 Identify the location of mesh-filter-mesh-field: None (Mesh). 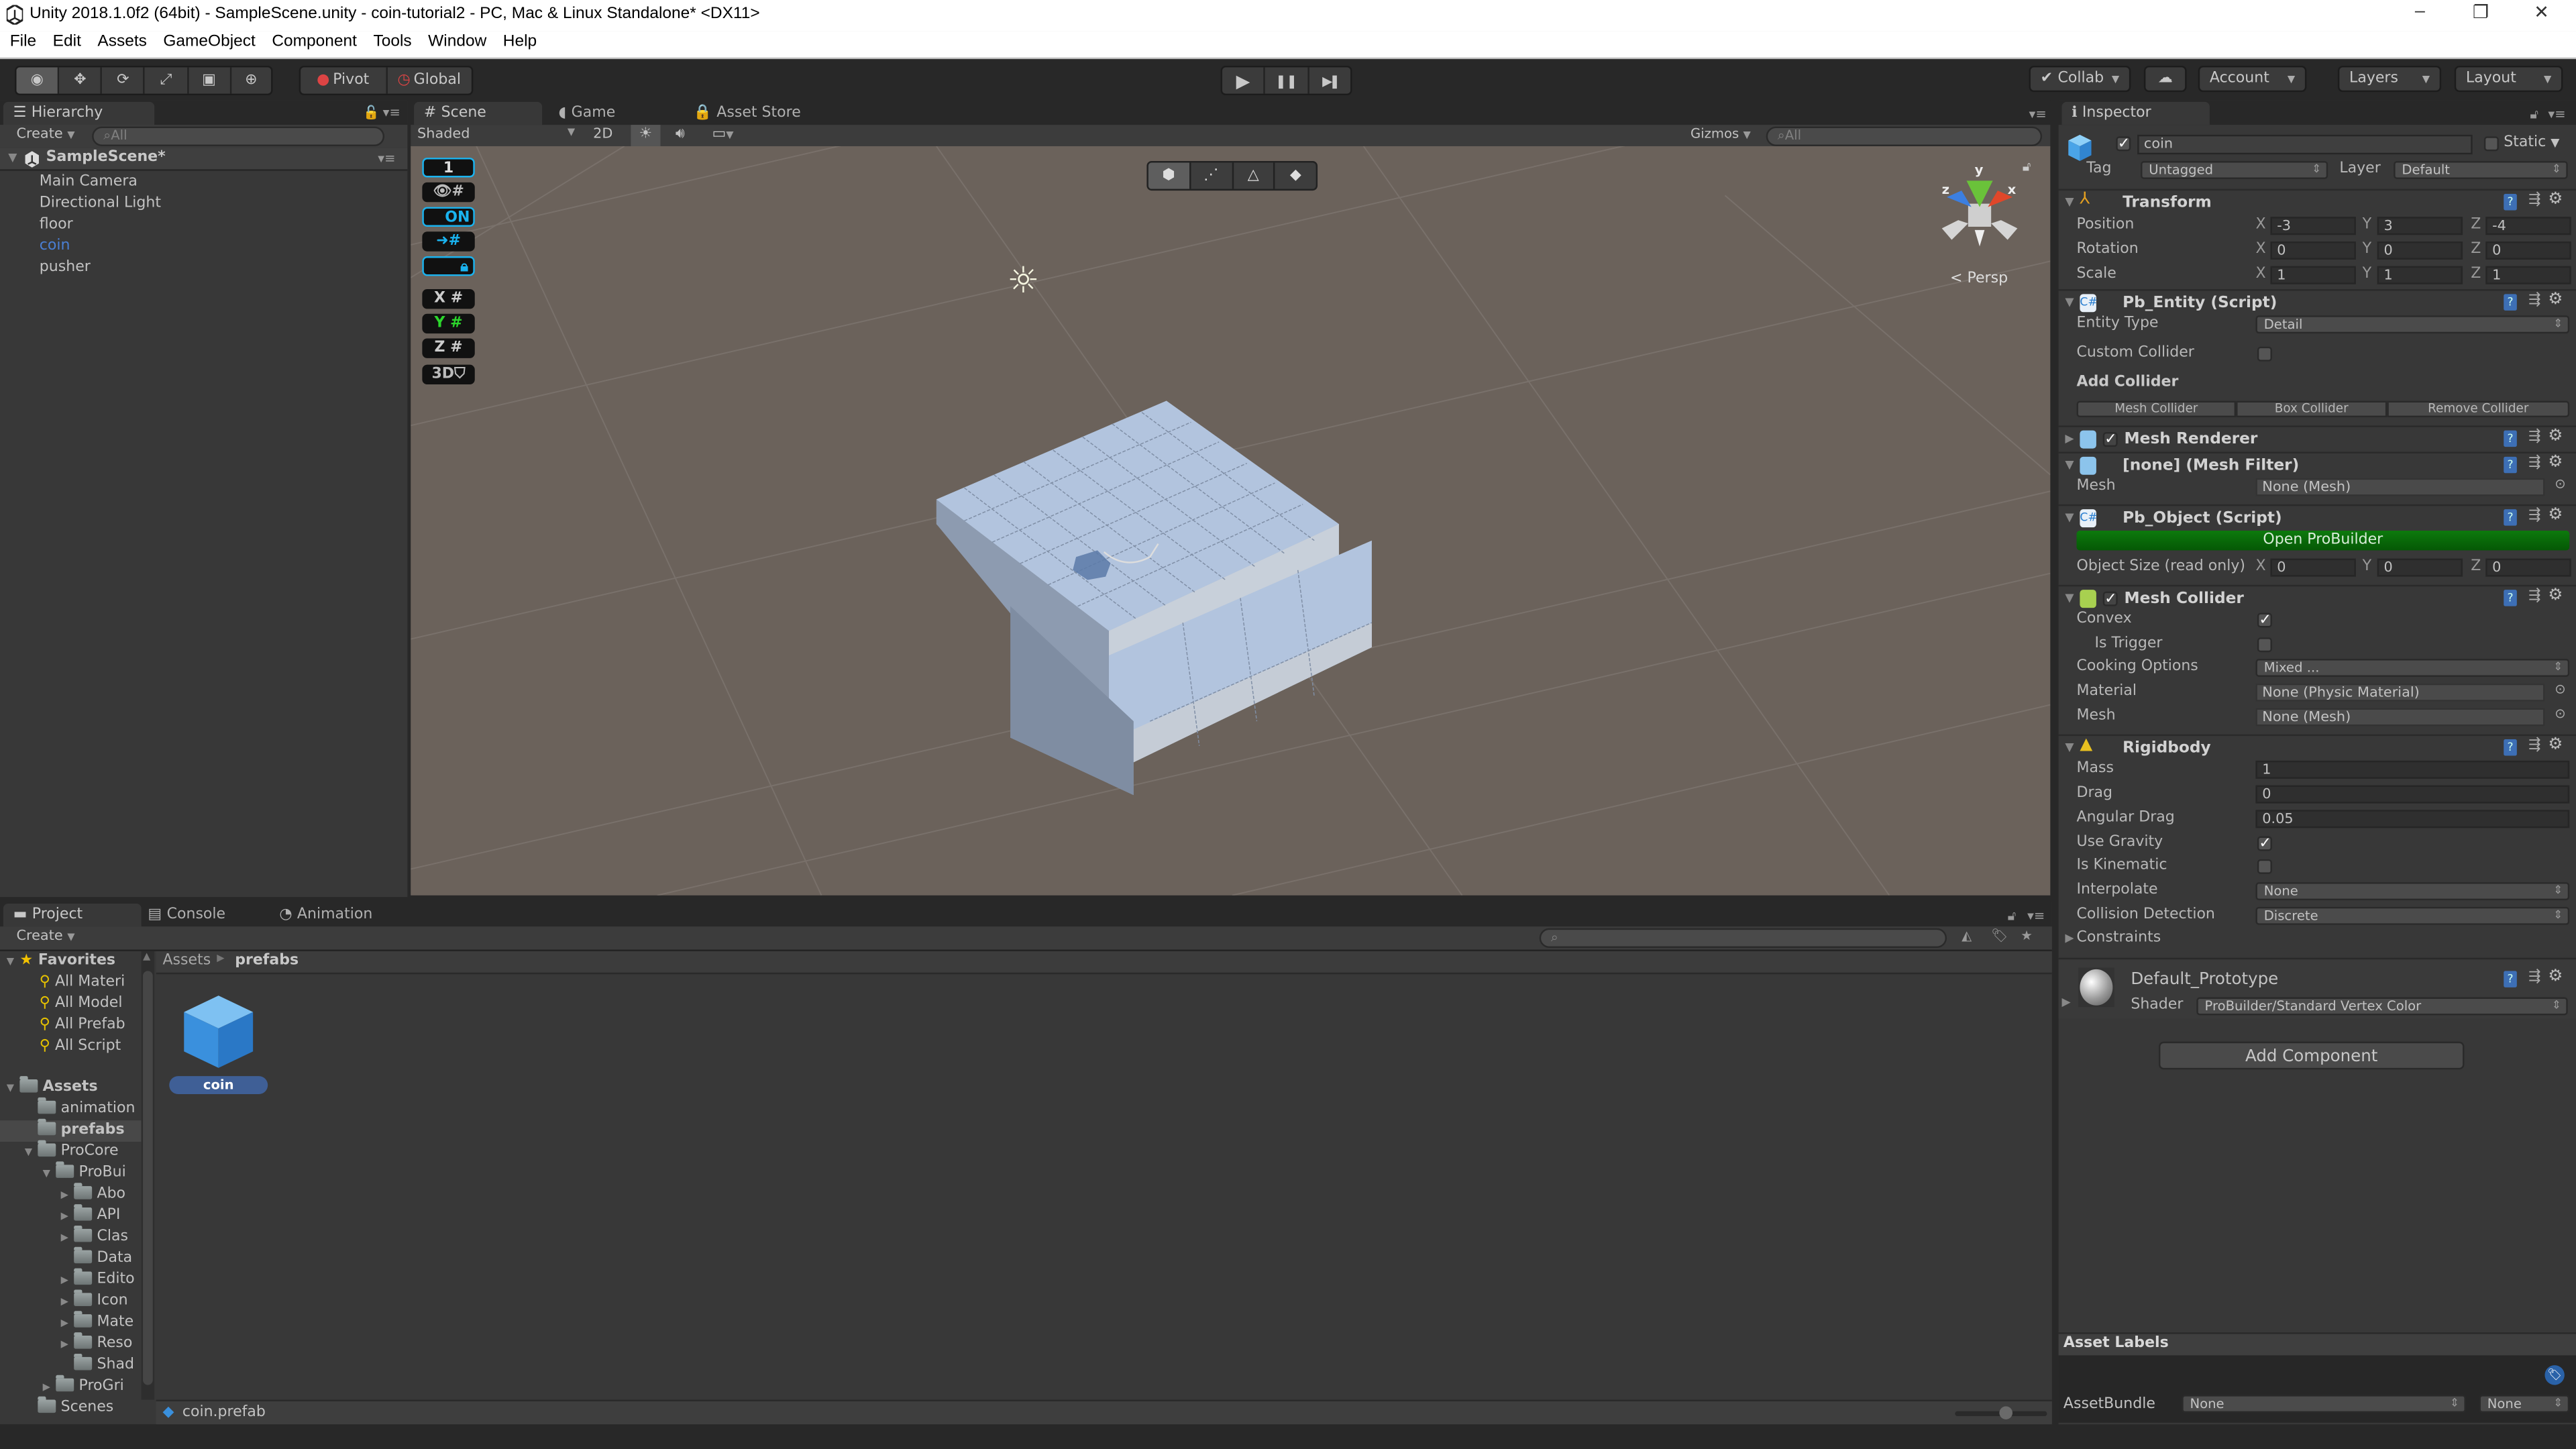
(2400, 487).